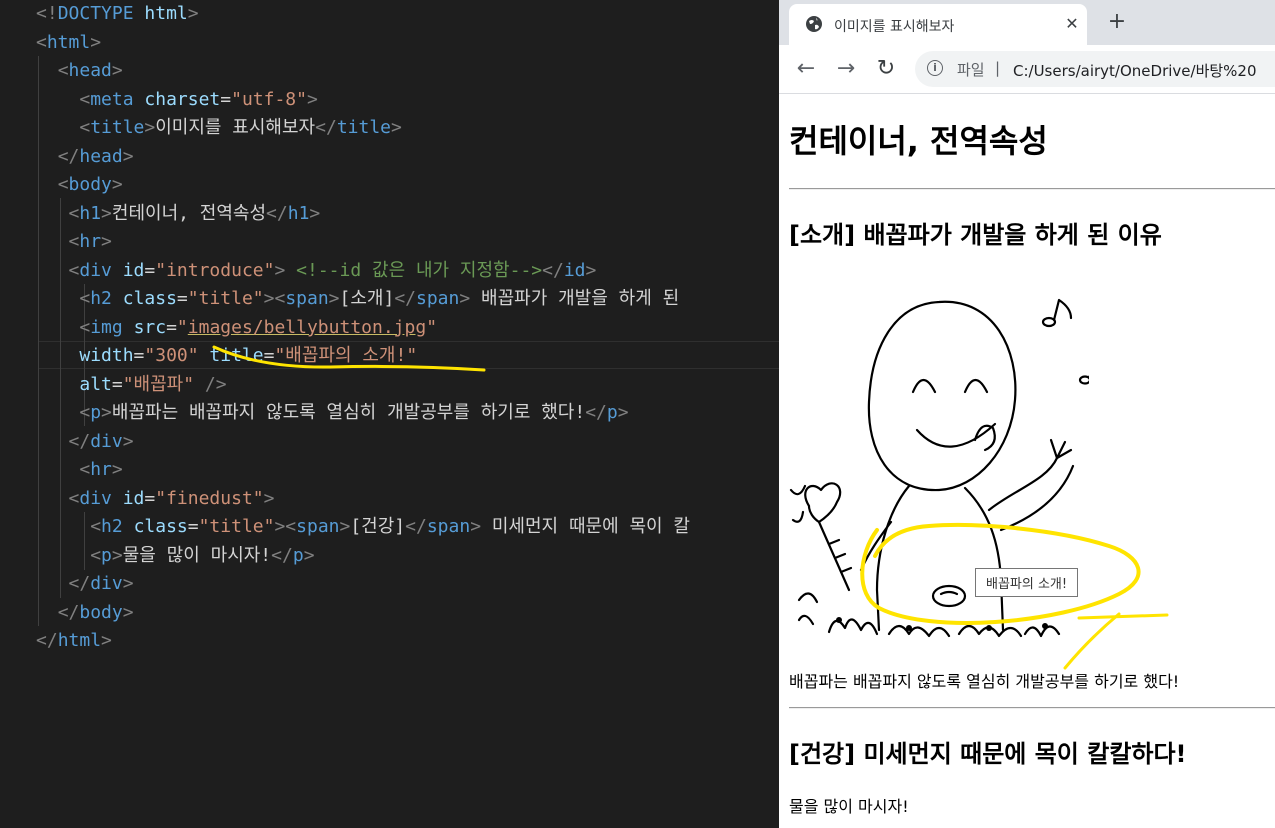  I want to click on code-token: p, so click(612, 412).